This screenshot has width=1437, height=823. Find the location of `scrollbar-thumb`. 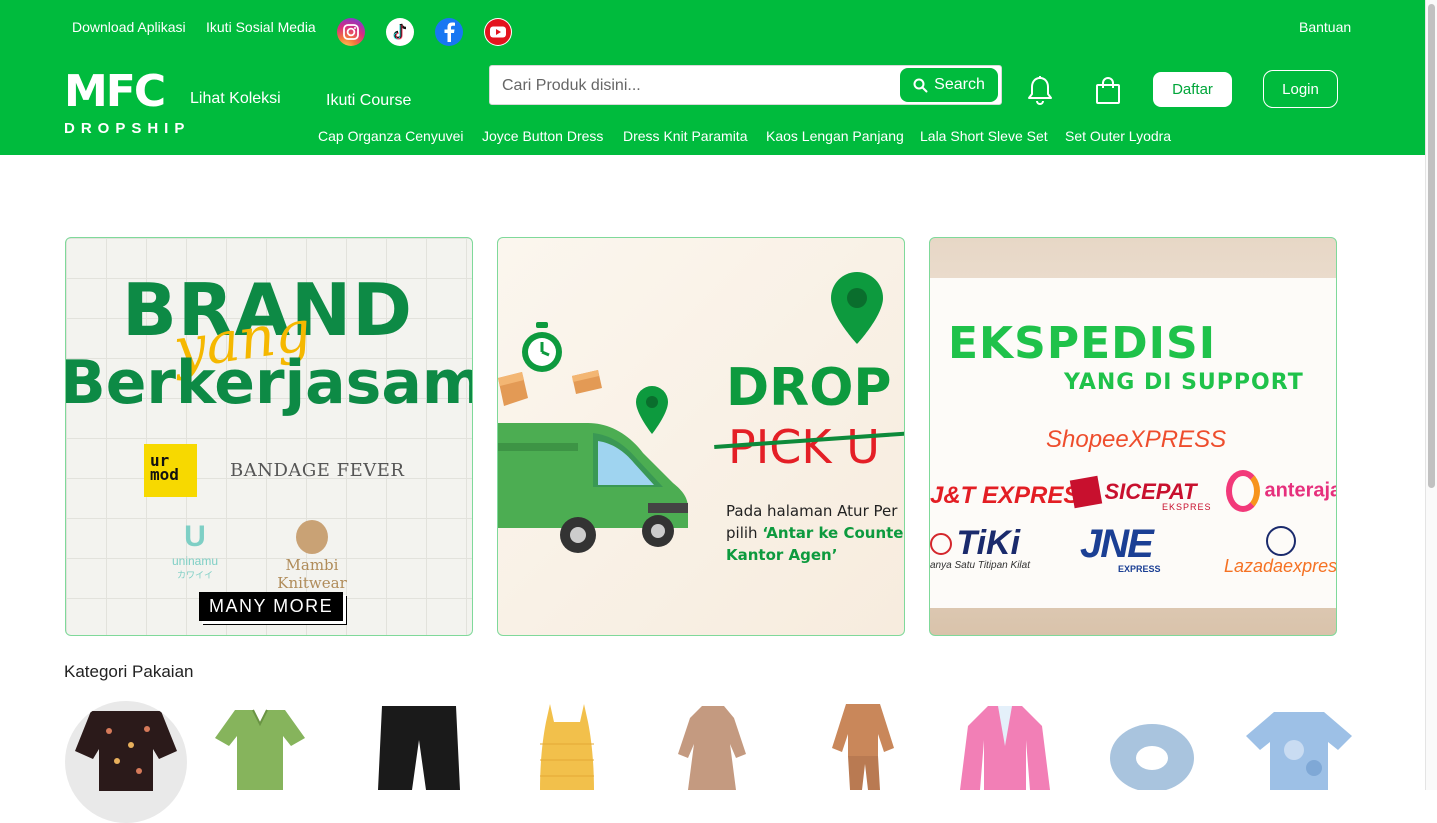

scrollbar-thumb is located at coordinates (1431, 246).